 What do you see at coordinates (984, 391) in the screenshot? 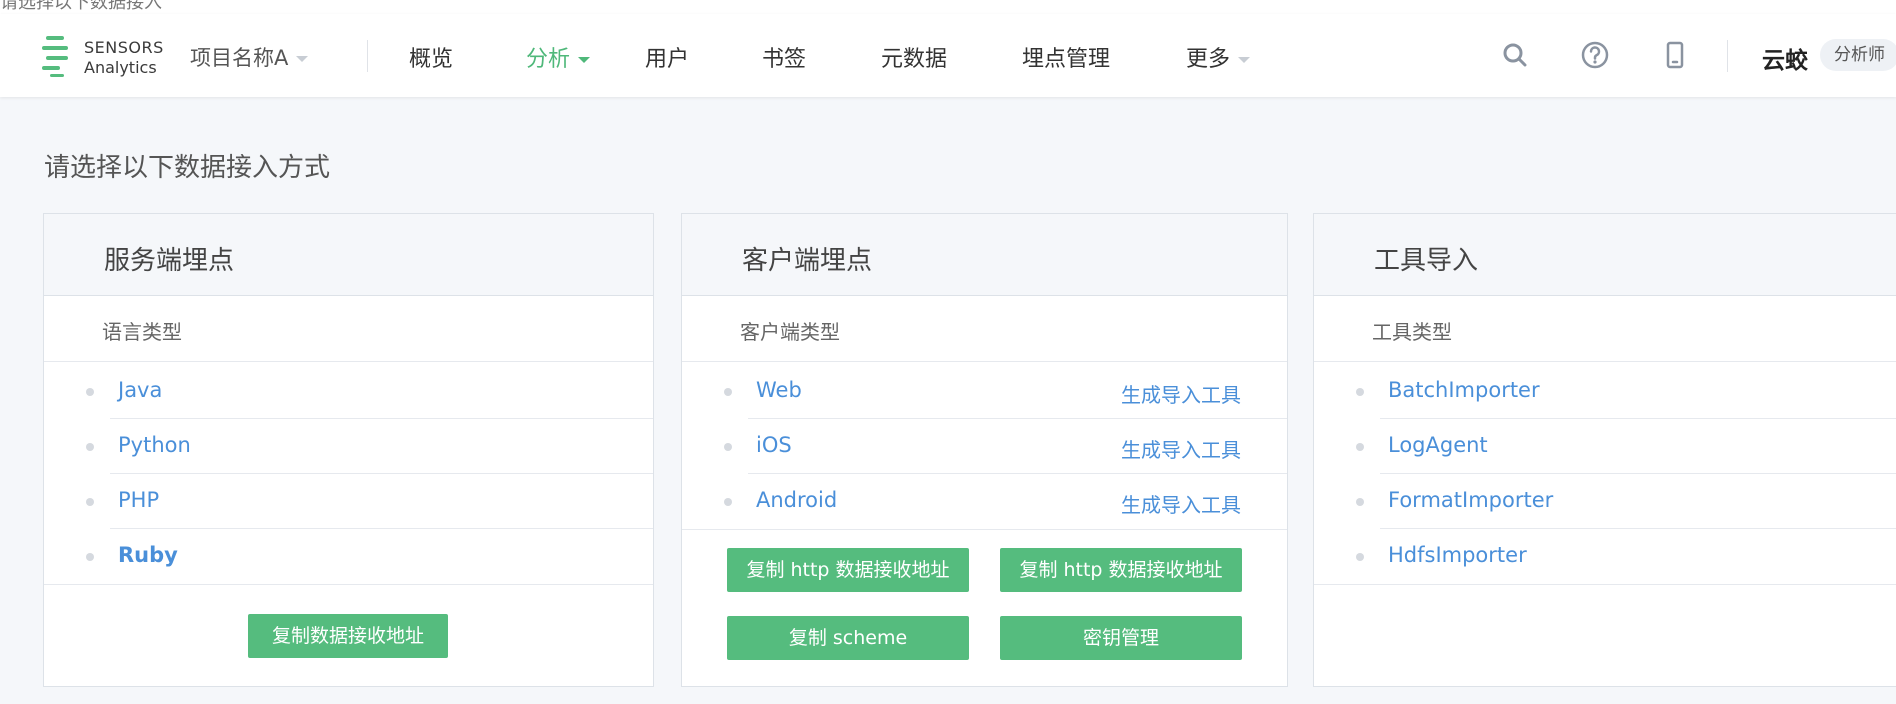
I see `list-item: Web 生成导入工具` at bounding box center [984, 391].